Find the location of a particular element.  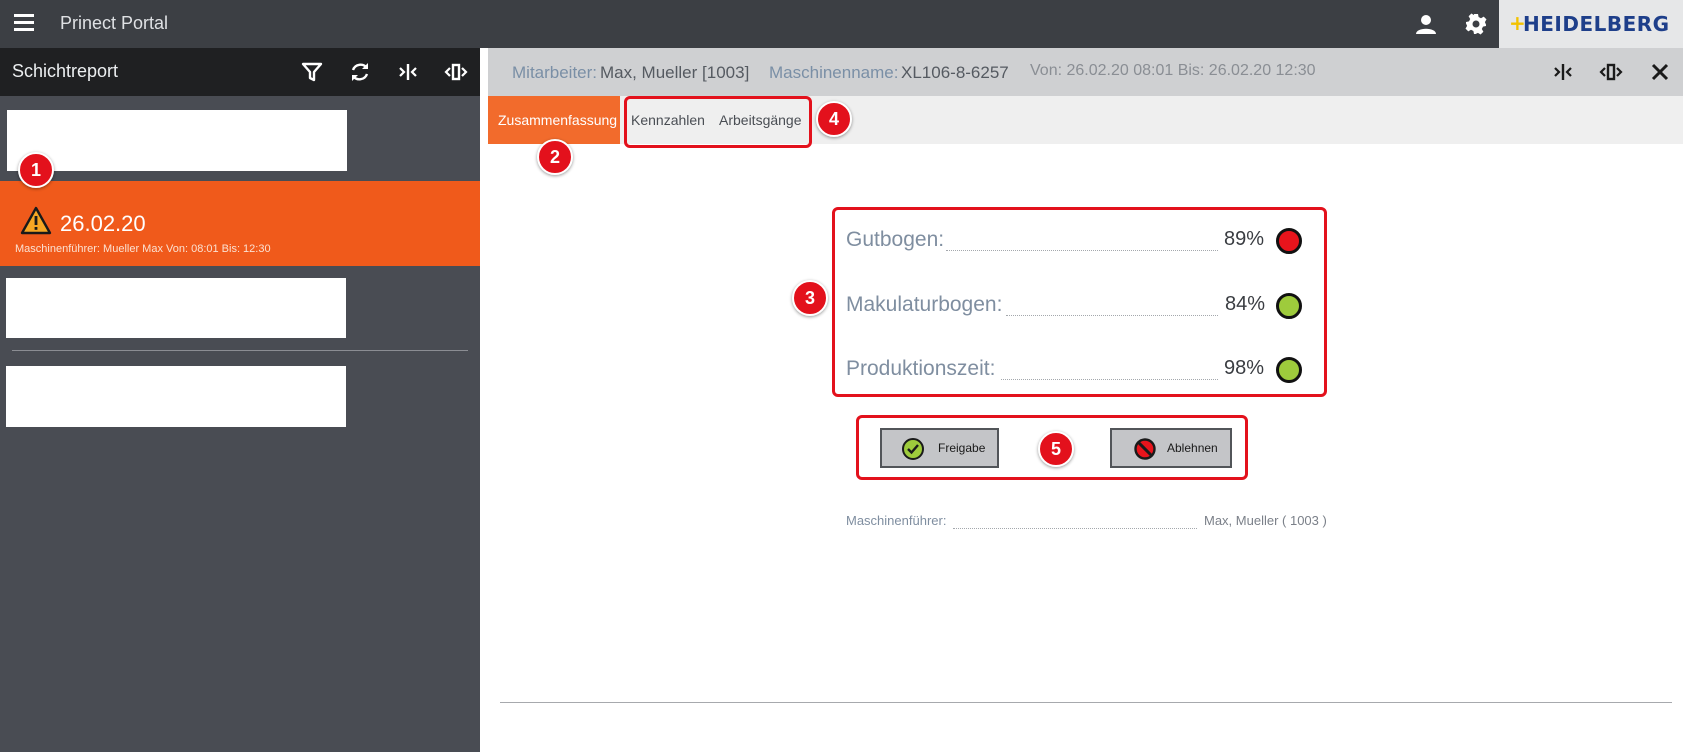

operator-label: Maschinenführer: is located at coordinates (896, 520).